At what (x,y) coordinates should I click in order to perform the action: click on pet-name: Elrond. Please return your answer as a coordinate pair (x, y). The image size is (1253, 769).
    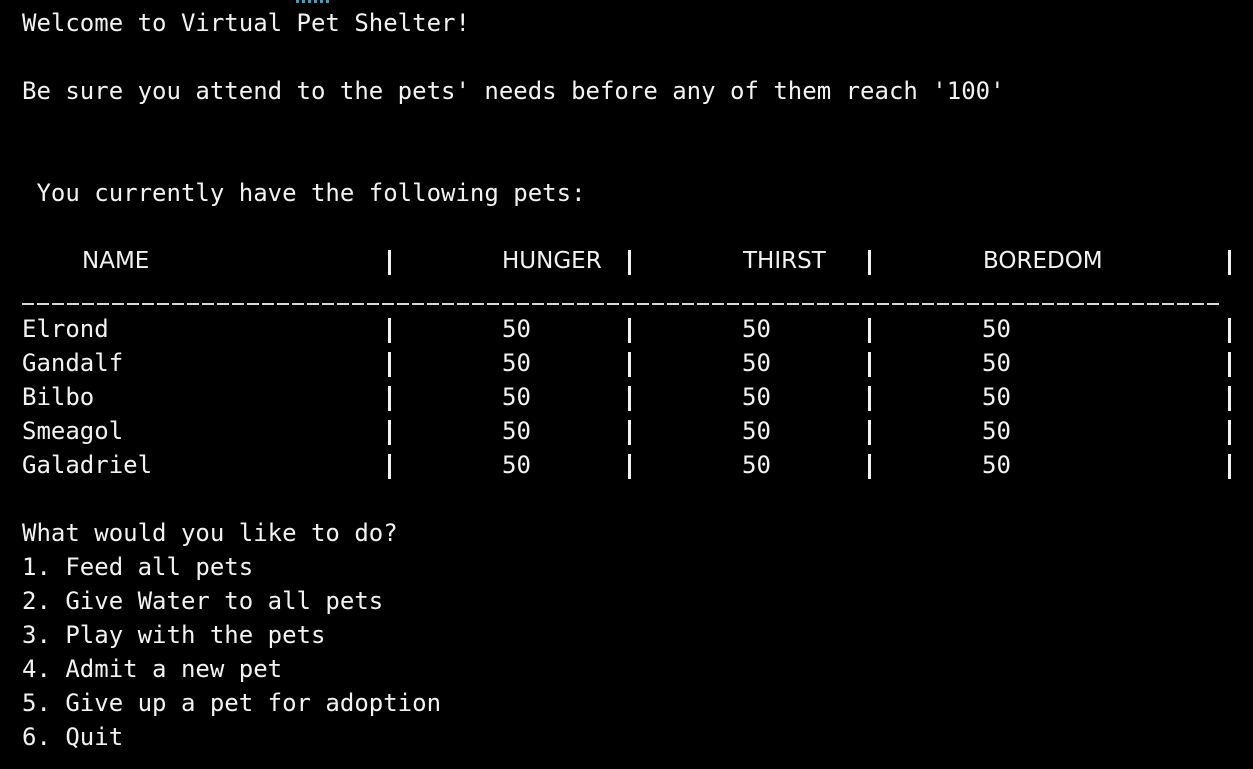
    Looking at the image, I should click on (65, 329).